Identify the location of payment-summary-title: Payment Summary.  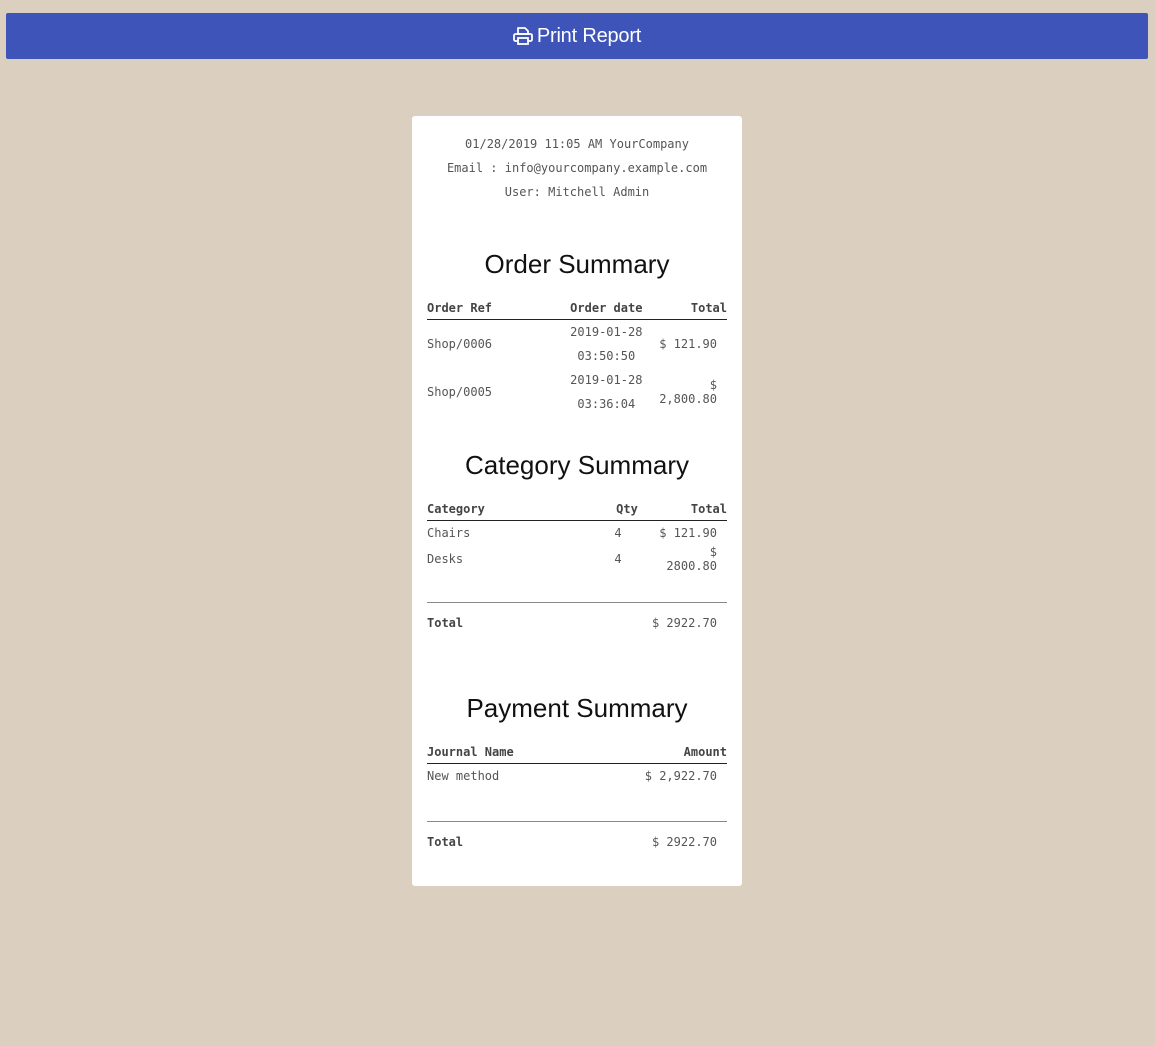
(577, 708).